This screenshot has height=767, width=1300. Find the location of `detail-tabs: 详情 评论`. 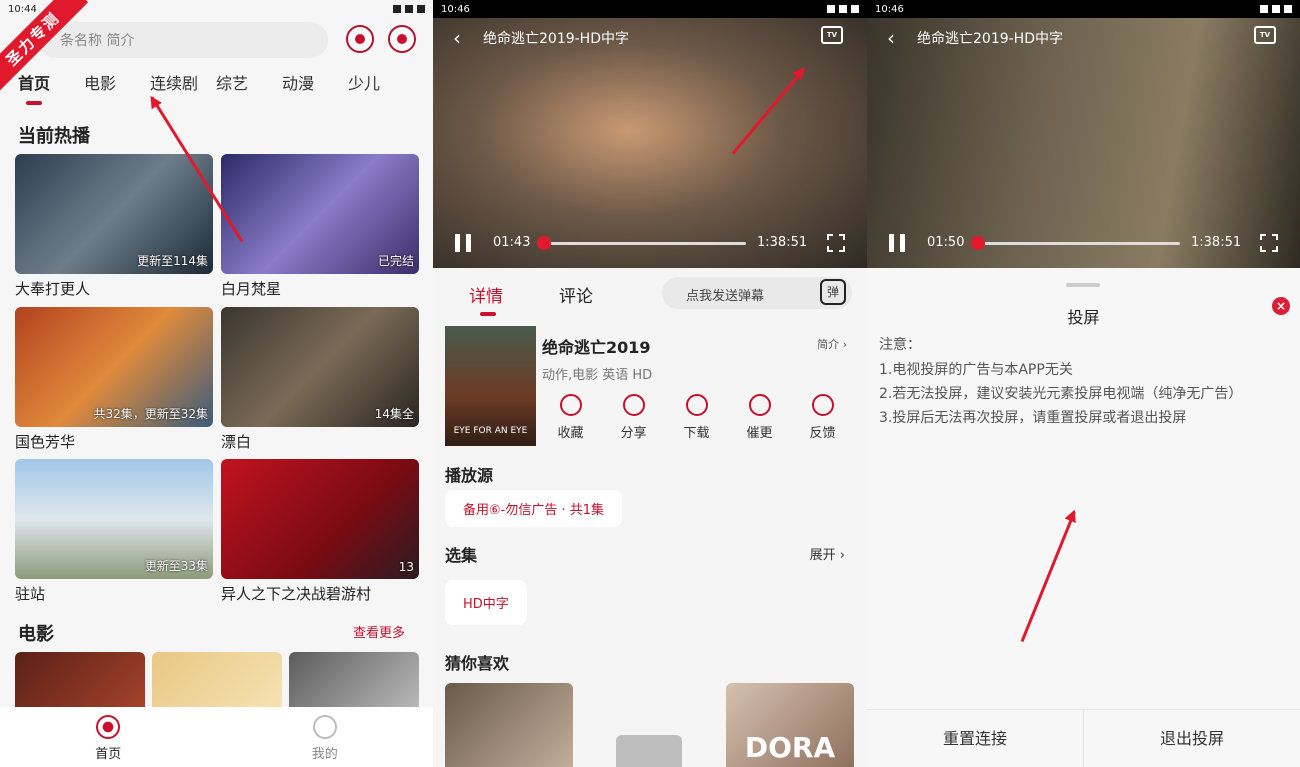

detail-tabs: 详情 评论 is located at coordinates (531, 294).